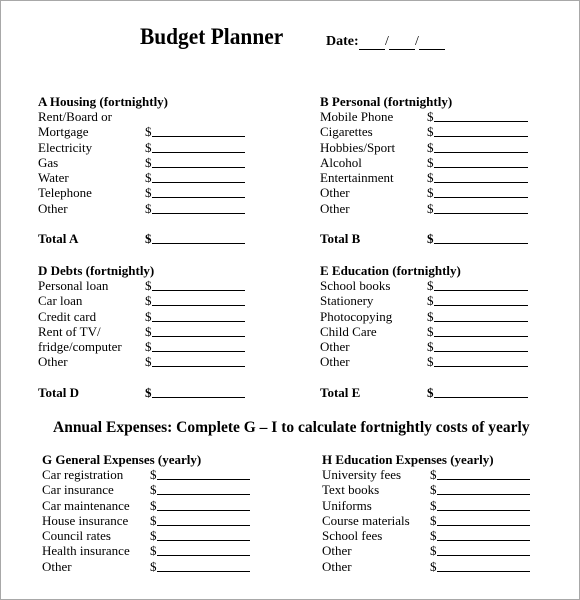 The height and width of the screenshot is (600, 580). Describe the element at coordinates (347, 505) in the screenshot. I see `line-item-label: Uniforms` at that location.